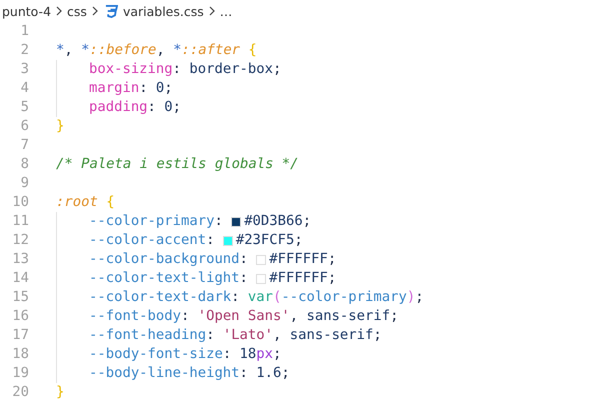  What do you see at coordinates (122, 50) in the screenshot?
I see `pseudo-selector-text: ::before` at bounding box center [122, 50].